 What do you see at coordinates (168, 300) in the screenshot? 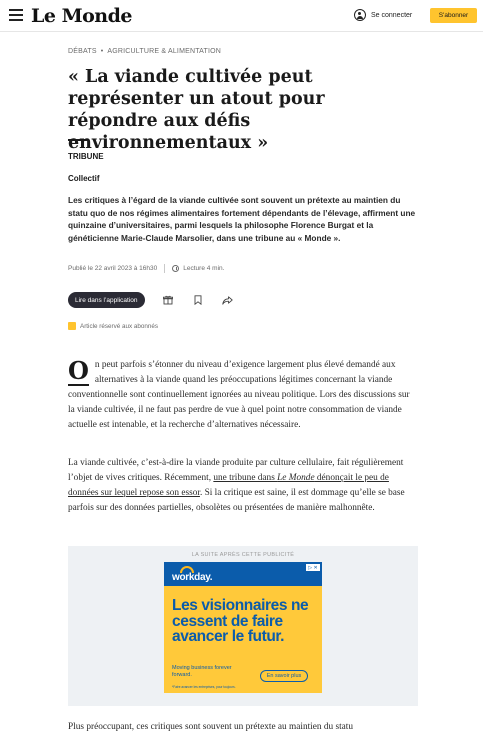
I see `gift-icon` at bounding box center [168, 300].